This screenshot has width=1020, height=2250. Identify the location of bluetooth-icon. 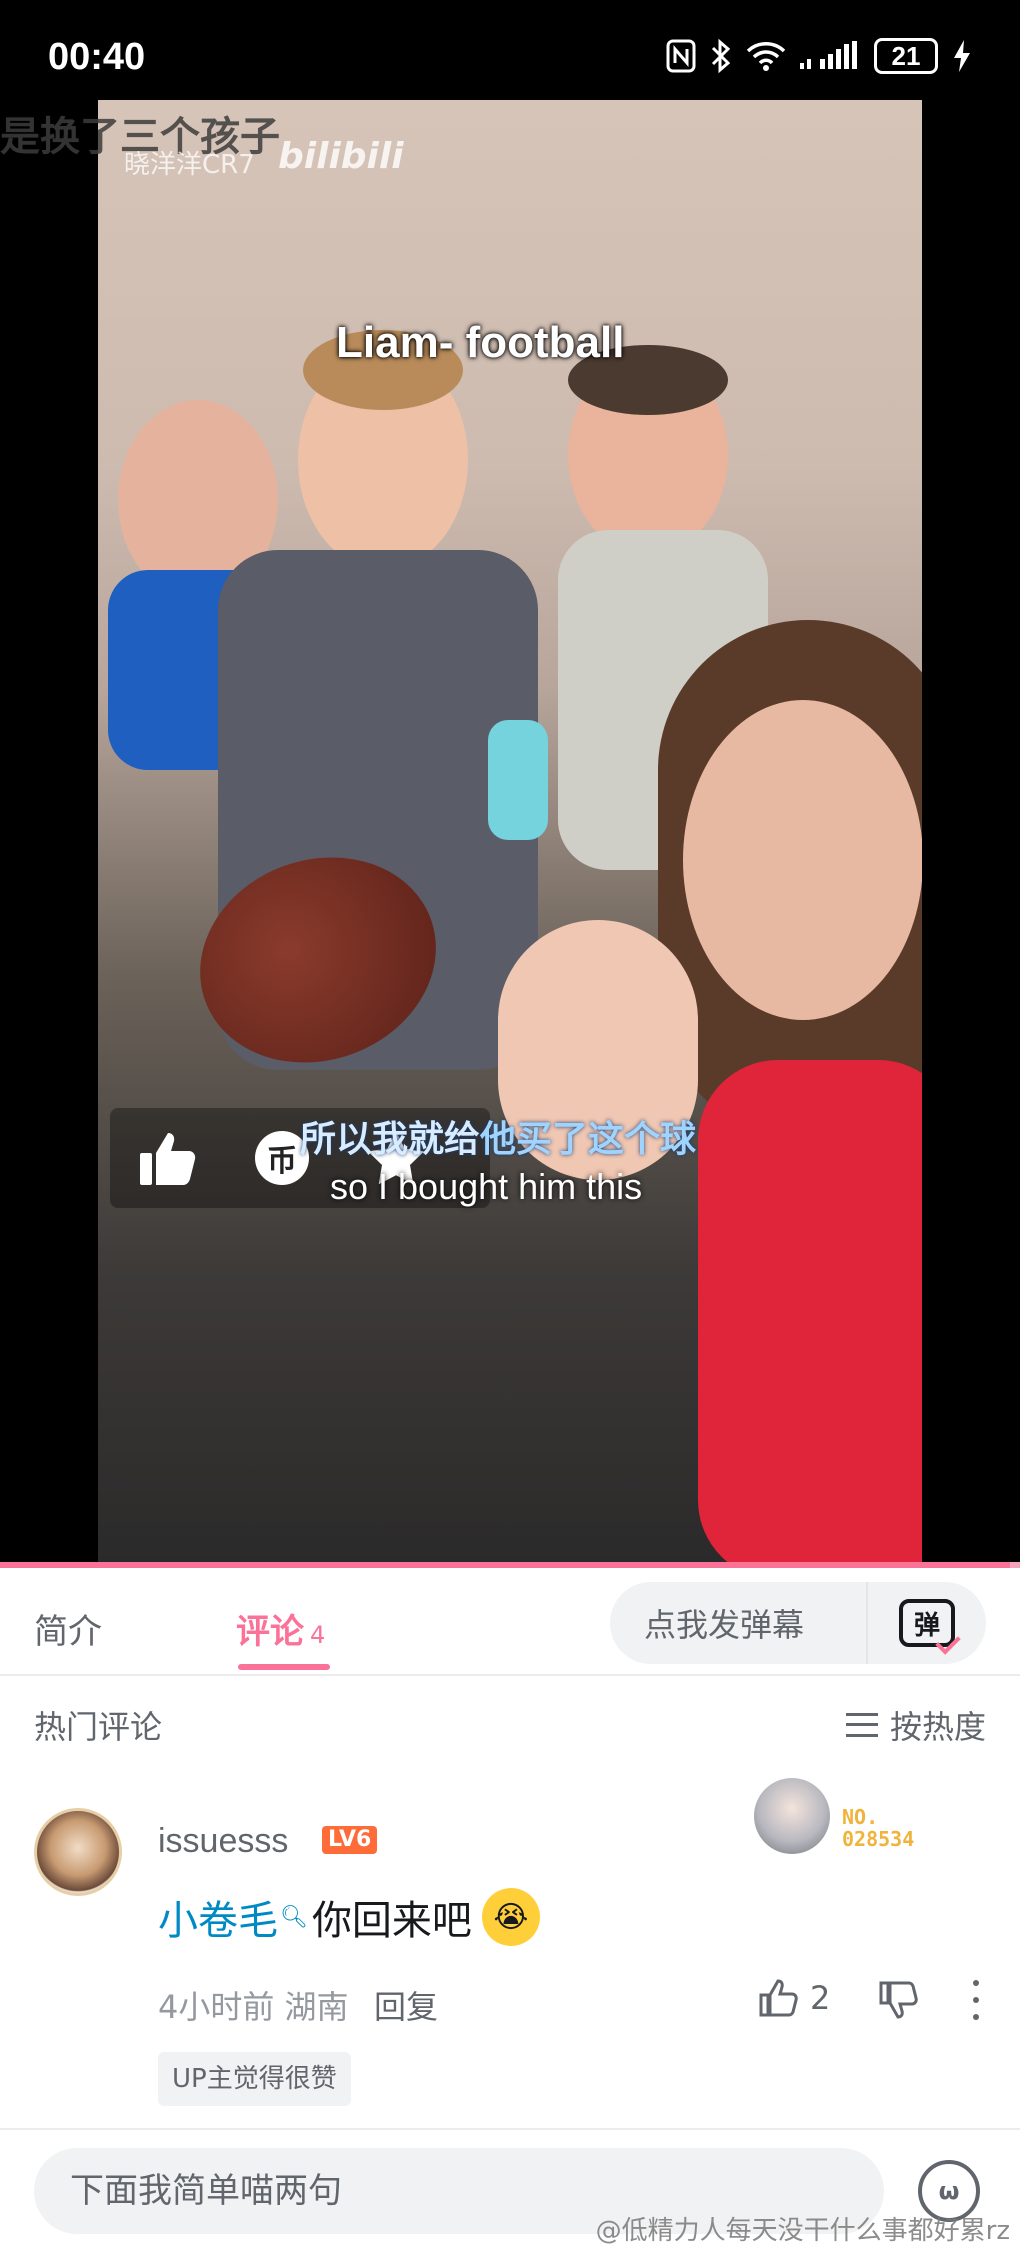
(721, 56).